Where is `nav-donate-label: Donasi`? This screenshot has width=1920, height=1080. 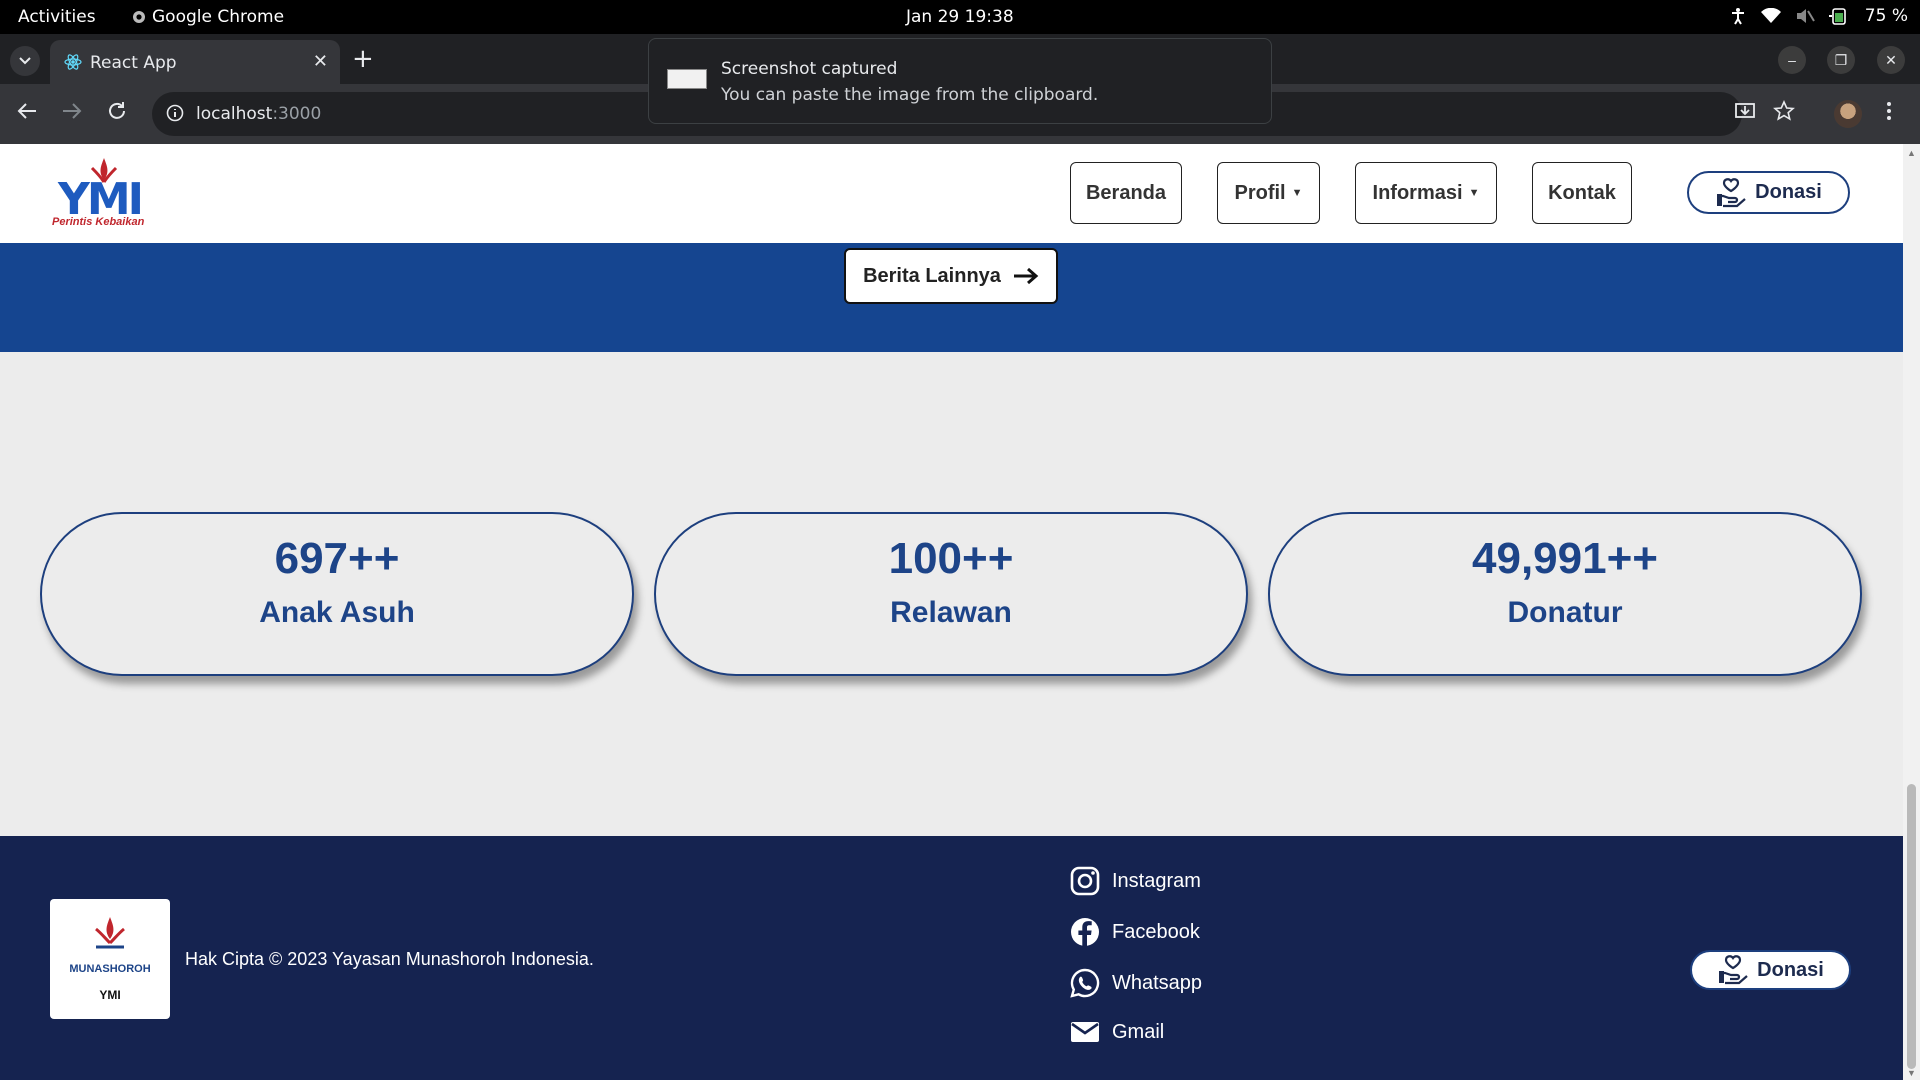 nav-donate-label: Donasi is located at coordinates (1788, 192).